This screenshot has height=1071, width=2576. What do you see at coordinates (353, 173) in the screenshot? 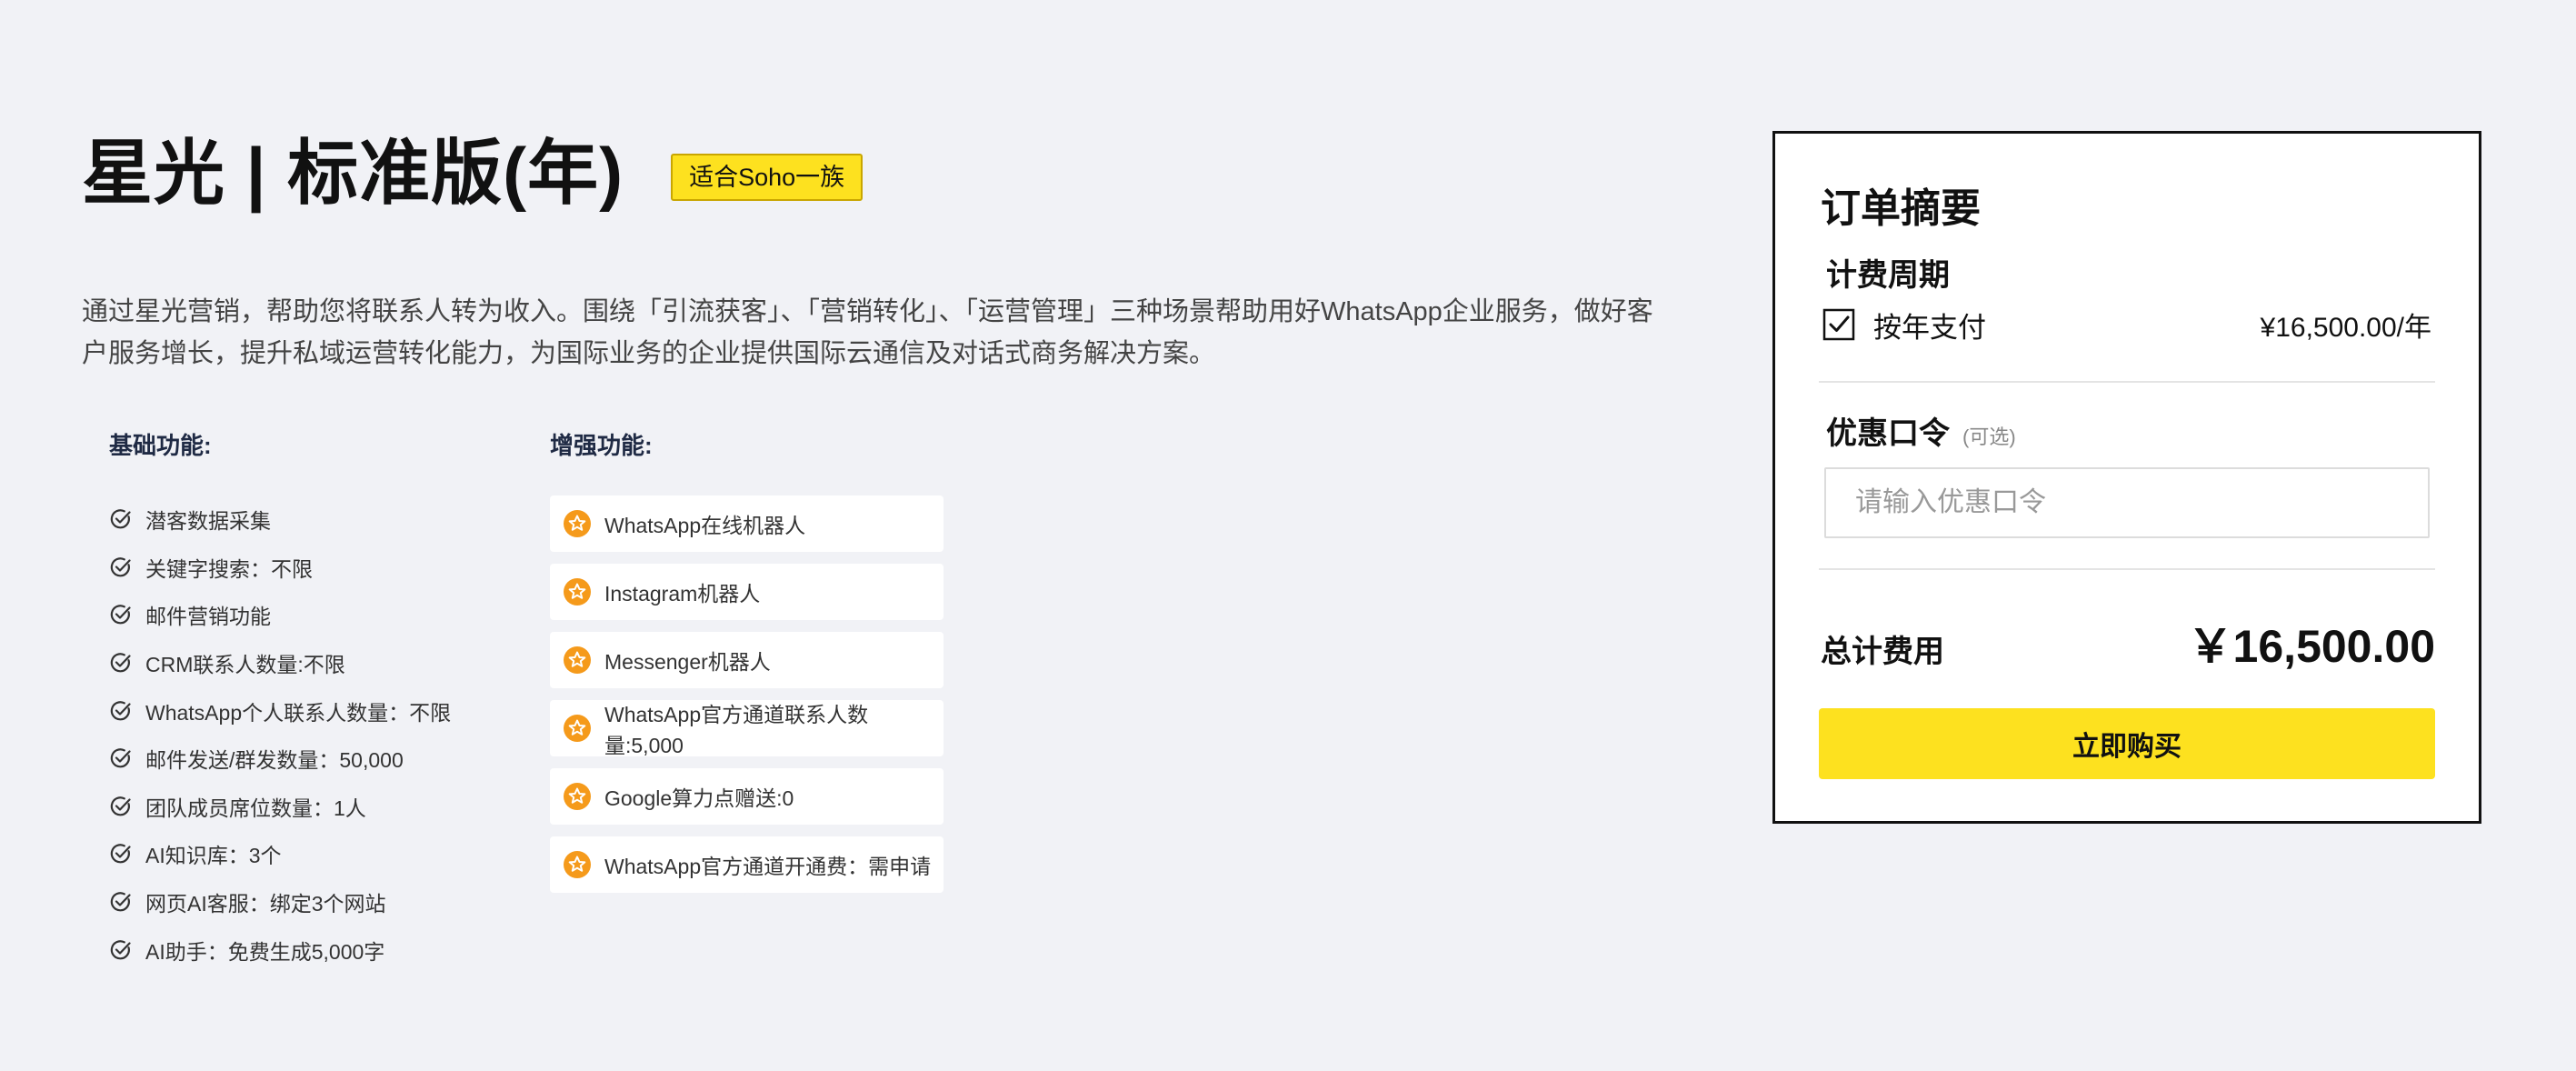
I see `page-title: 星光 | 标准版(年)` at bounding box center [353, 173].